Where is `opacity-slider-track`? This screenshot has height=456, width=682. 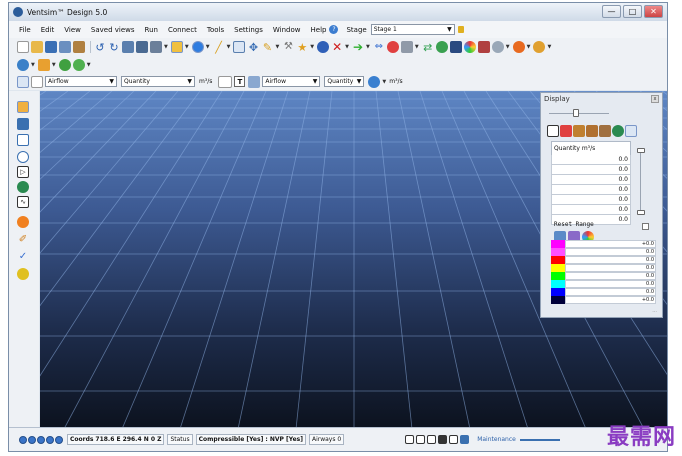
opacity-slider-track is located at coordinates (579, 113).